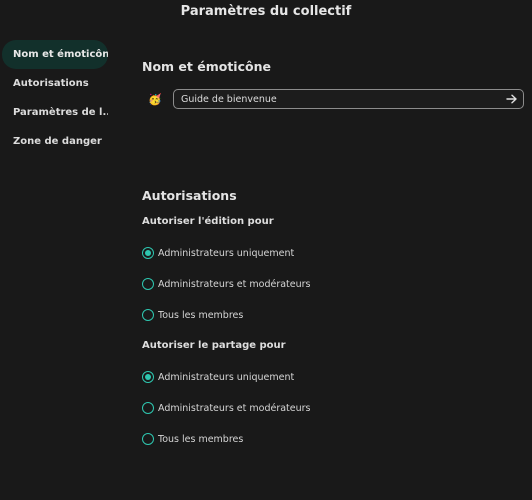 The image size is (532, 500). What do you see at coordinates (512, 99) in the screenshot?
I see `arrow-right-icon` at bounding box center [512, 99].